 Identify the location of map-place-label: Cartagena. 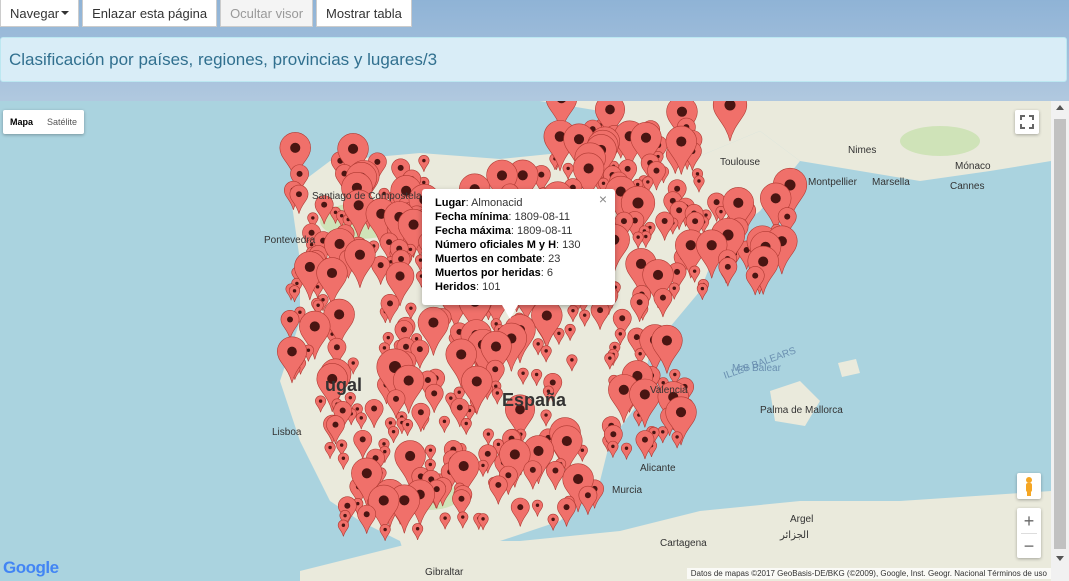
(683, 543).